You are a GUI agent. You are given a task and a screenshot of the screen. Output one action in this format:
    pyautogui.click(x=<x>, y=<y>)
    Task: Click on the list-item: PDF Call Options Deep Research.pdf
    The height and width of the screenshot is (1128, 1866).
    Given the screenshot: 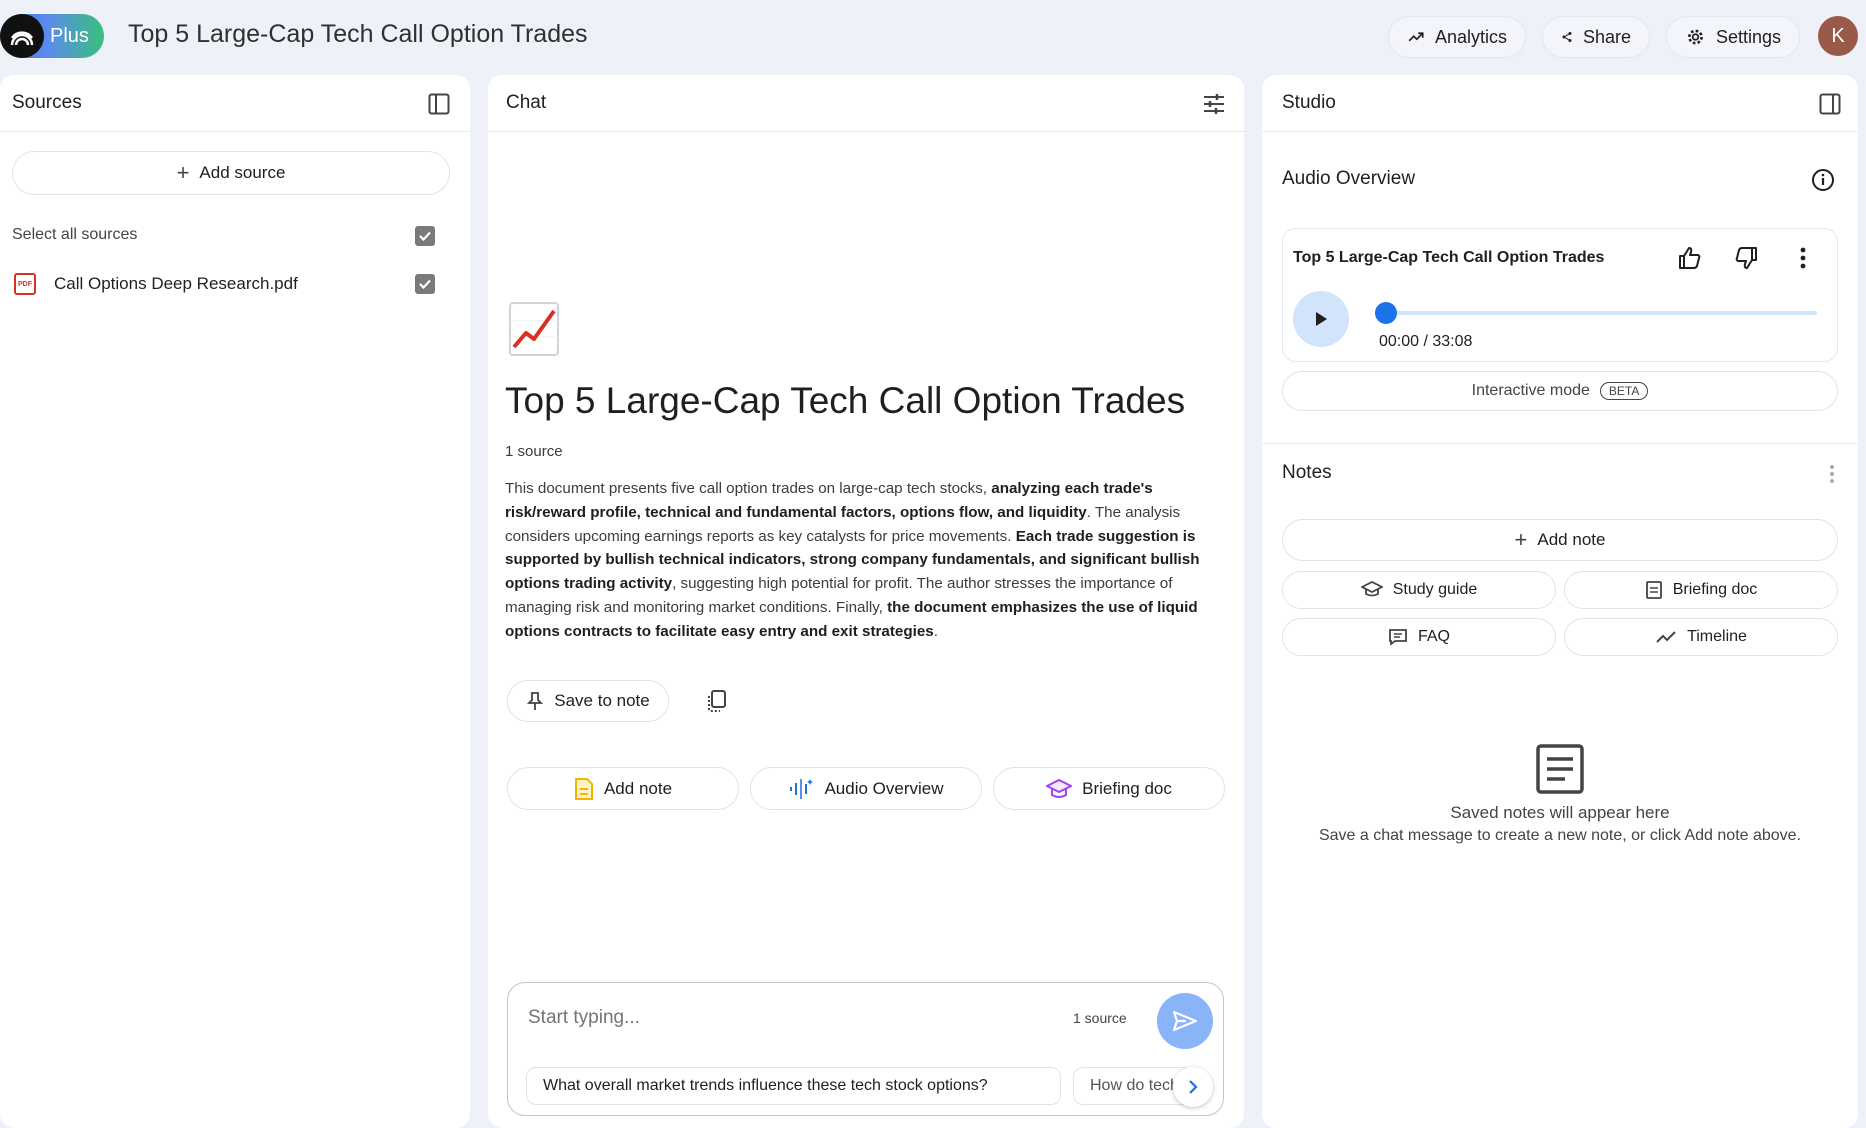 What is the action you would take?
    pyautogui.click(x=235, y=284)
    